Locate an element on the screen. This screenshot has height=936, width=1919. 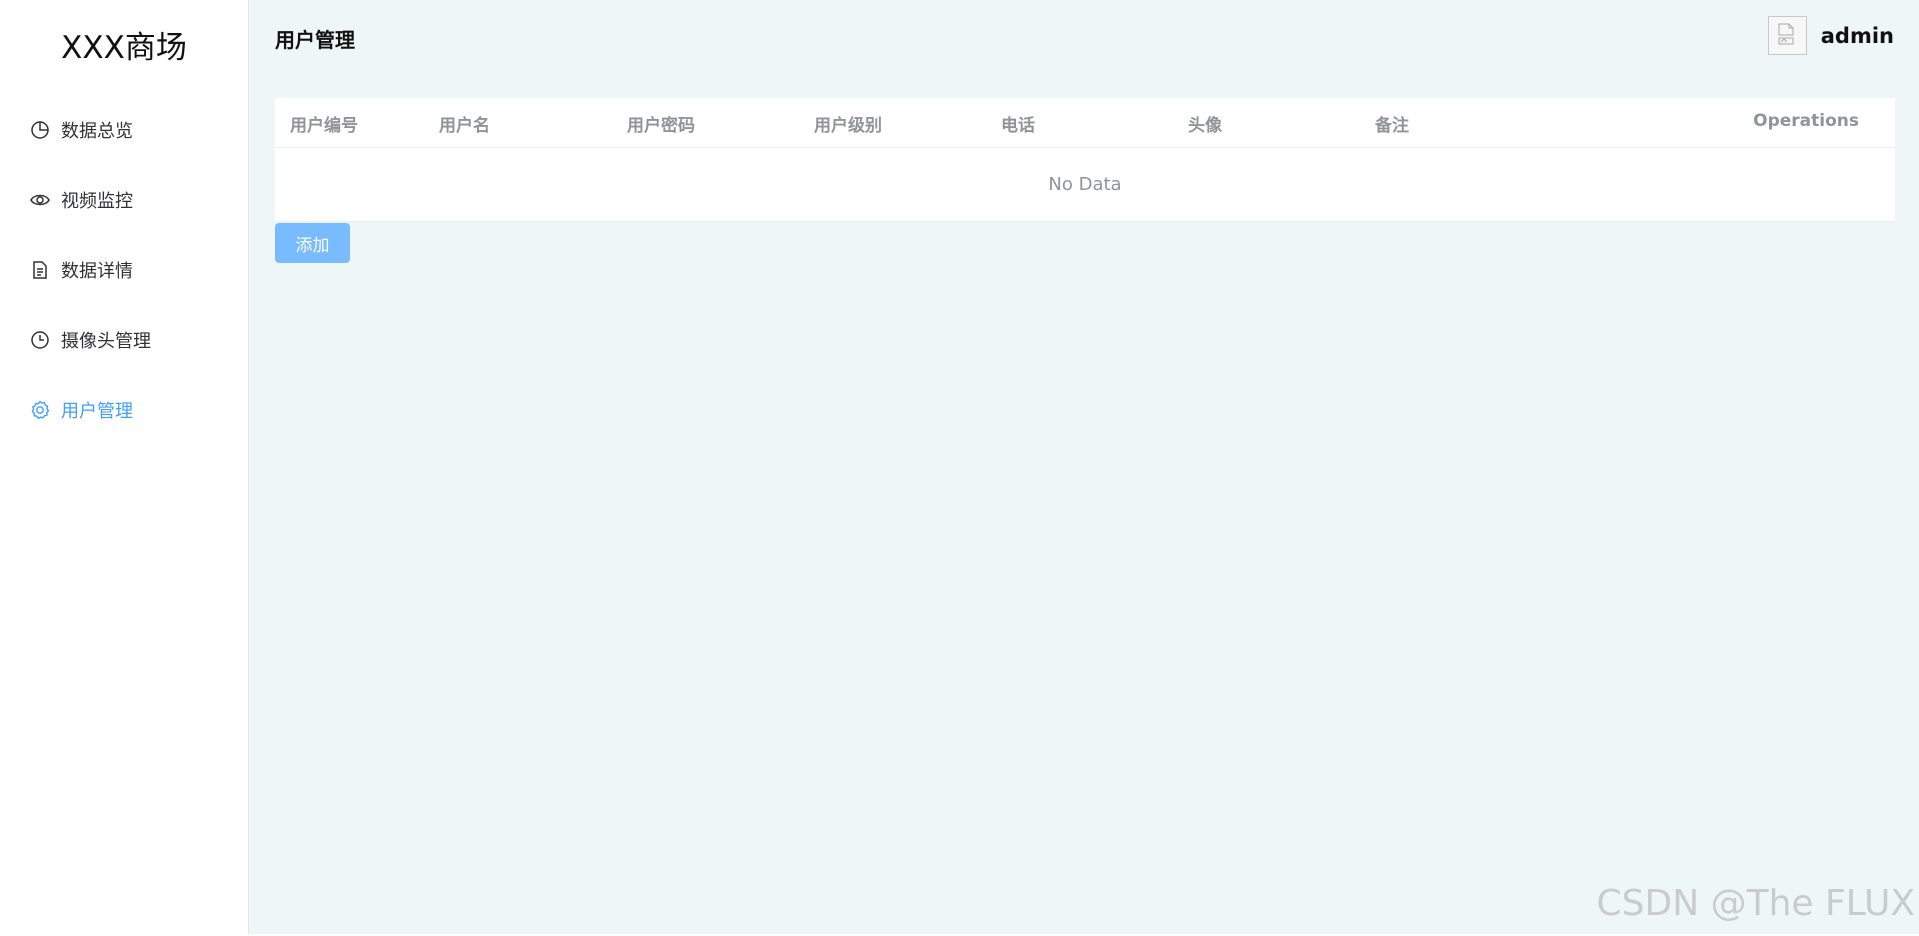
sidebar-item-details: 数据详情 is located at coordinates (124, 270).